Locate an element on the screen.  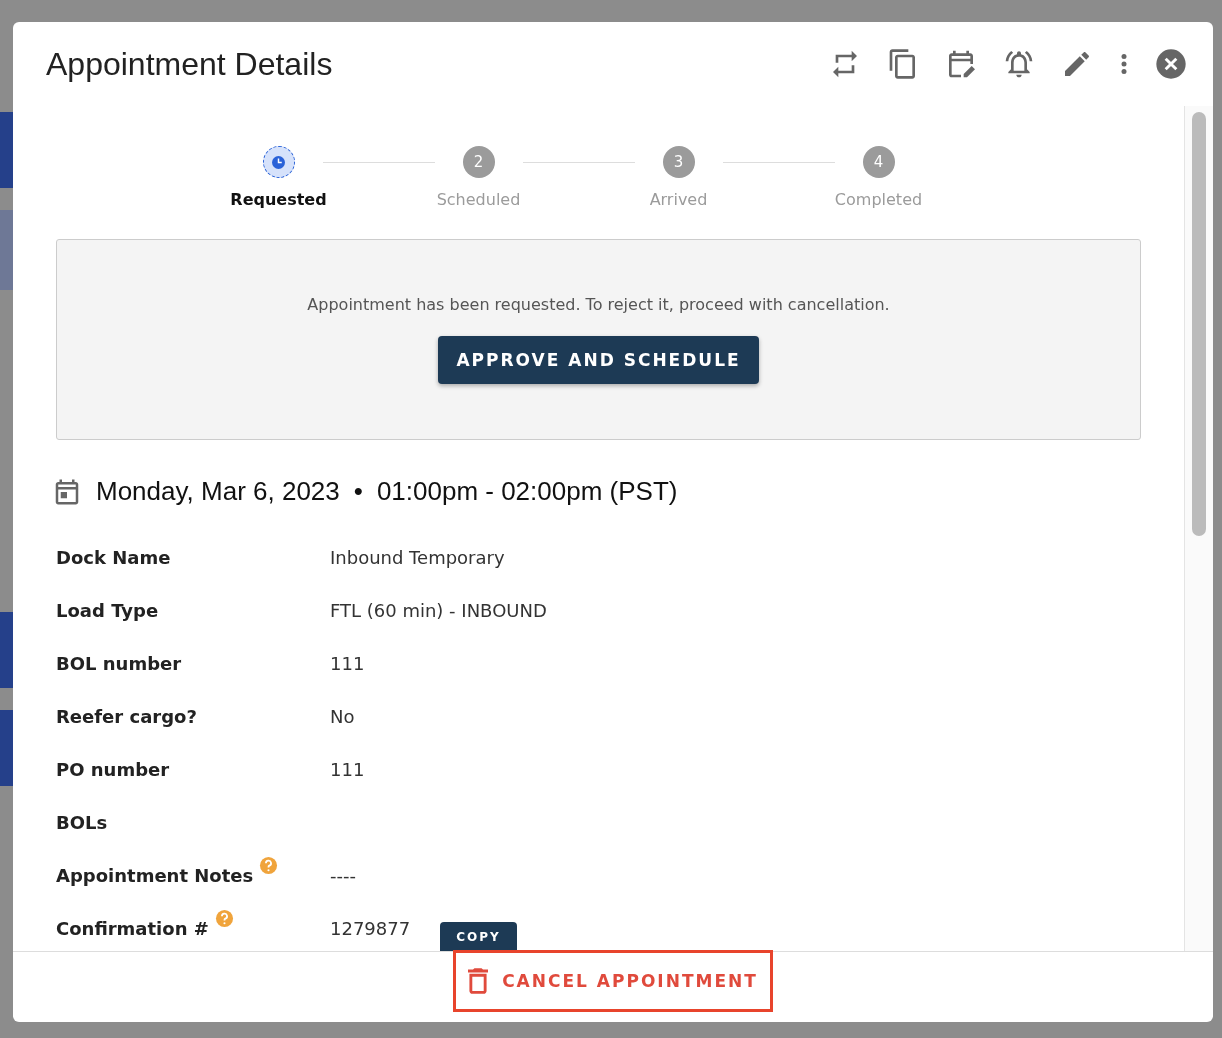
alarm-bell-icon is located at coordinates (1019, 64).